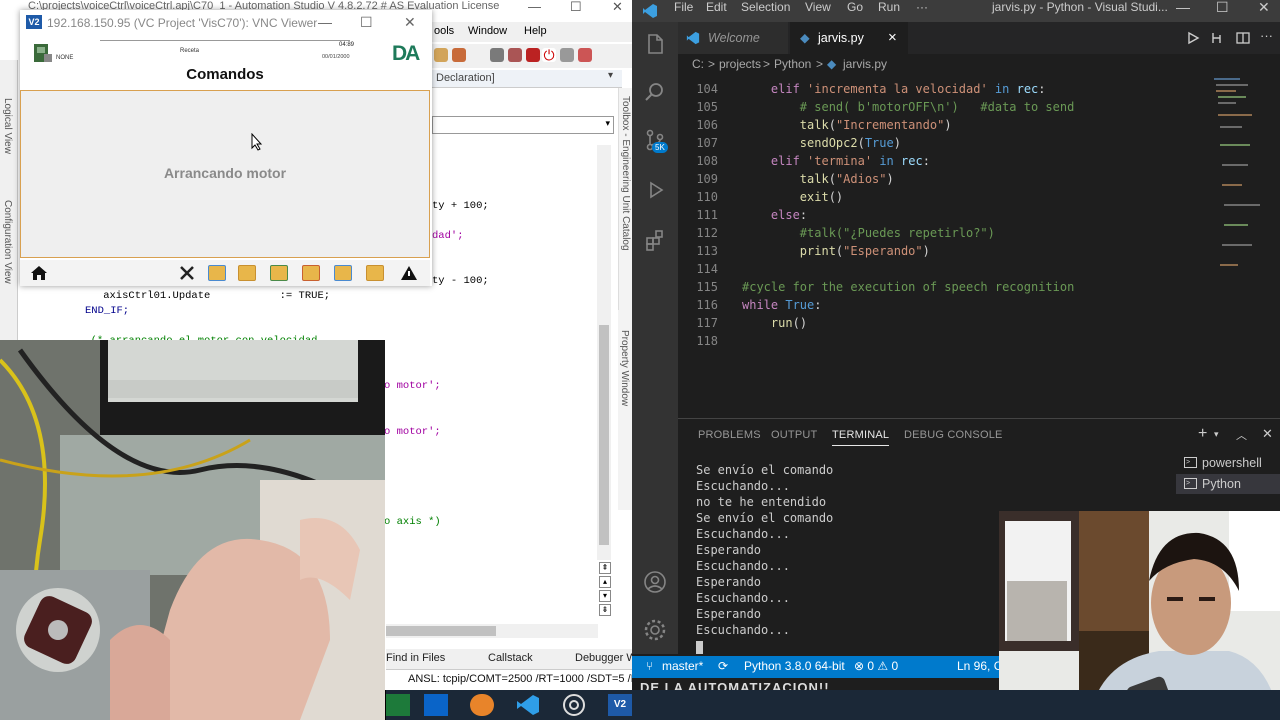  What do you see at coordinates (523, 125) in the screenshot?
I see `scope-combobox: ▾` at bounding box center [523, 125].